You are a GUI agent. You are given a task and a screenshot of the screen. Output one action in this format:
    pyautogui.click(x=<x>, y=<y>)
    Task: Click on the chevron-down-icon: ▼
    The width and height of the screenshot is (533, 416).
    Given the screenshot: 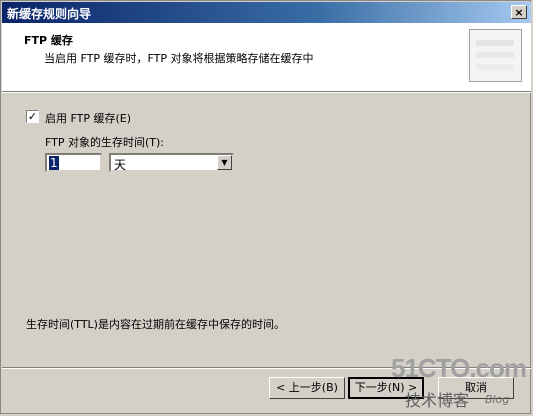 What is the action you would take?
    pyautogui.click(x=224, y=162)
    